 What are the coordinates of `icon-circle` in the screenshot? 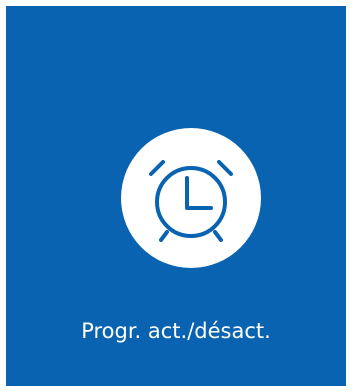 It's located at (191, 198).